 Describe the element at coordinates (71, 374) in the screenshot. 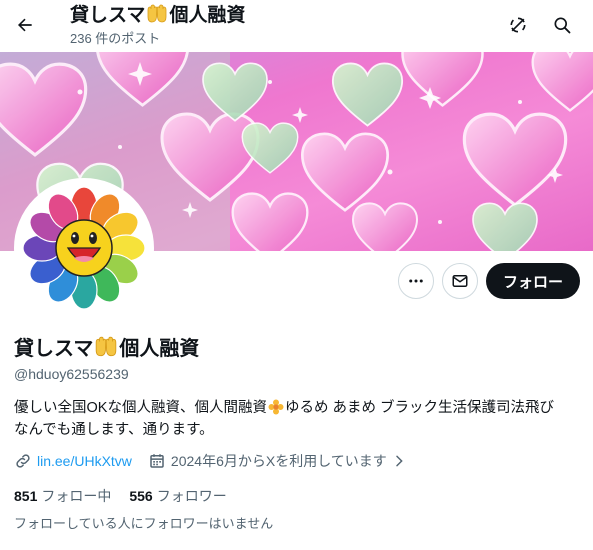

I see `profile-handle: @hduoy62556239` at that location.